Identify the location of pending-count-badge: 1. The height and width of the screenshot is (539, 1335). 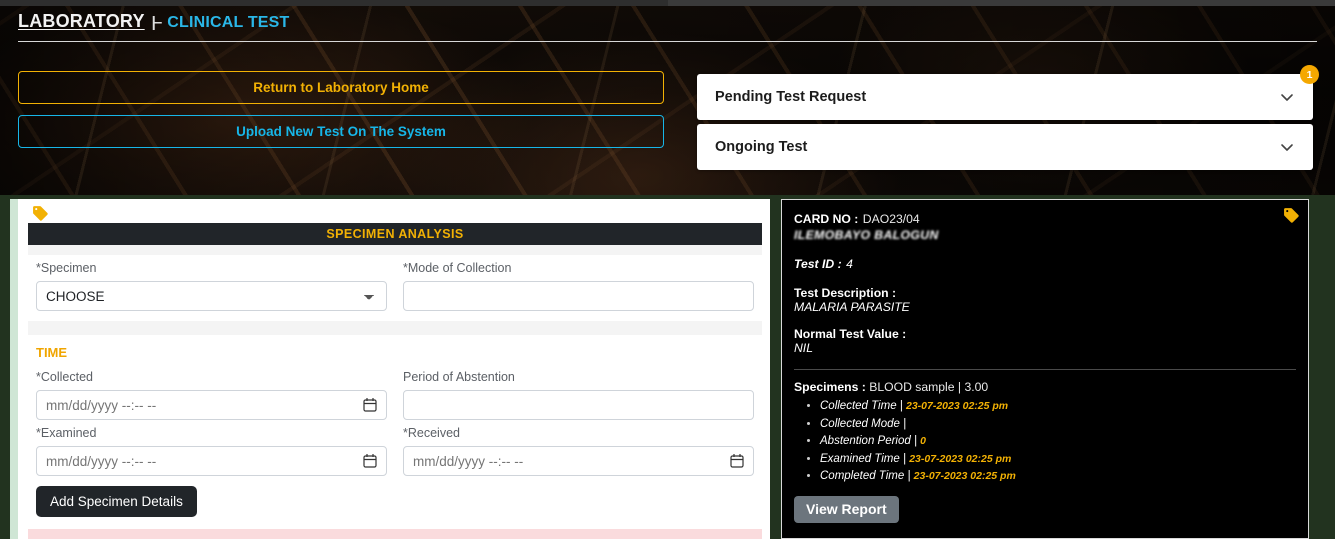
(1309, 74).